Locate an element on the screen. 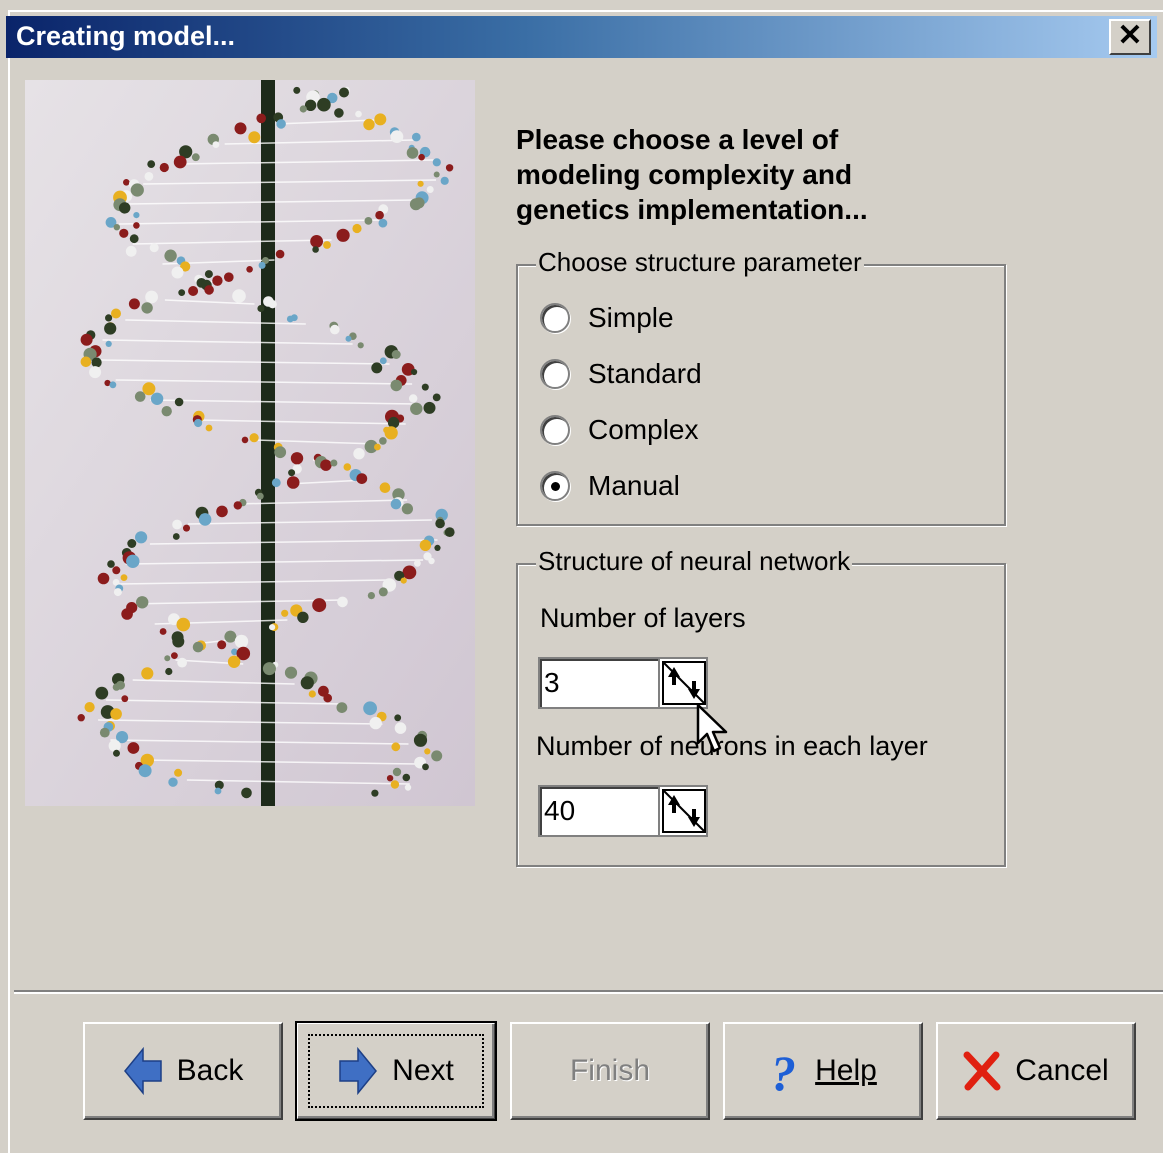 This screenshot has width=1163, height=1153. radio-standard-label: Standard is located at coordinates (645, 374).